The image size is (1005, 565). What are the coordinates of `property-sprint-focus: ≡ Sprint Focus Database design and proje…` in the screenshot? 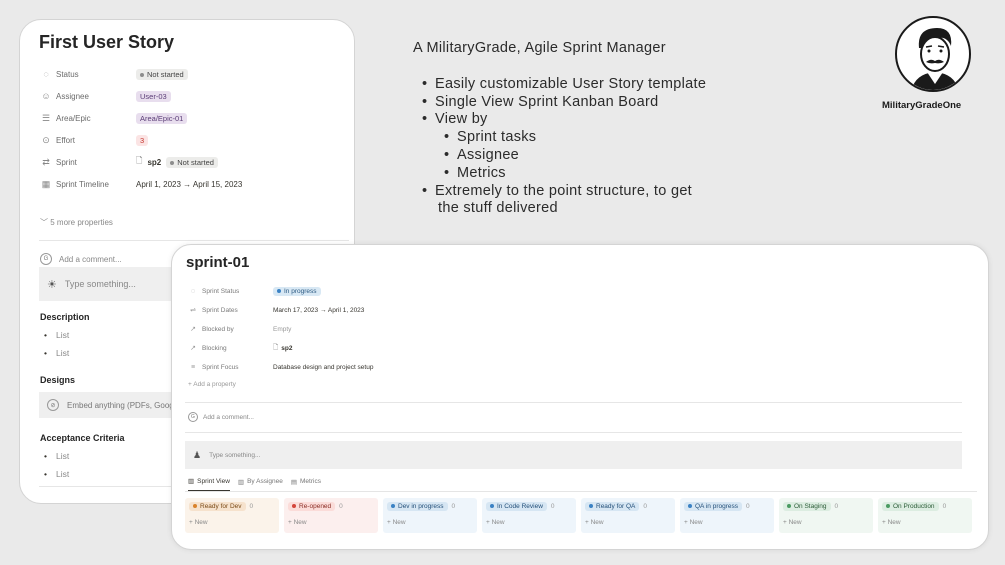 It's located at (281, 367).